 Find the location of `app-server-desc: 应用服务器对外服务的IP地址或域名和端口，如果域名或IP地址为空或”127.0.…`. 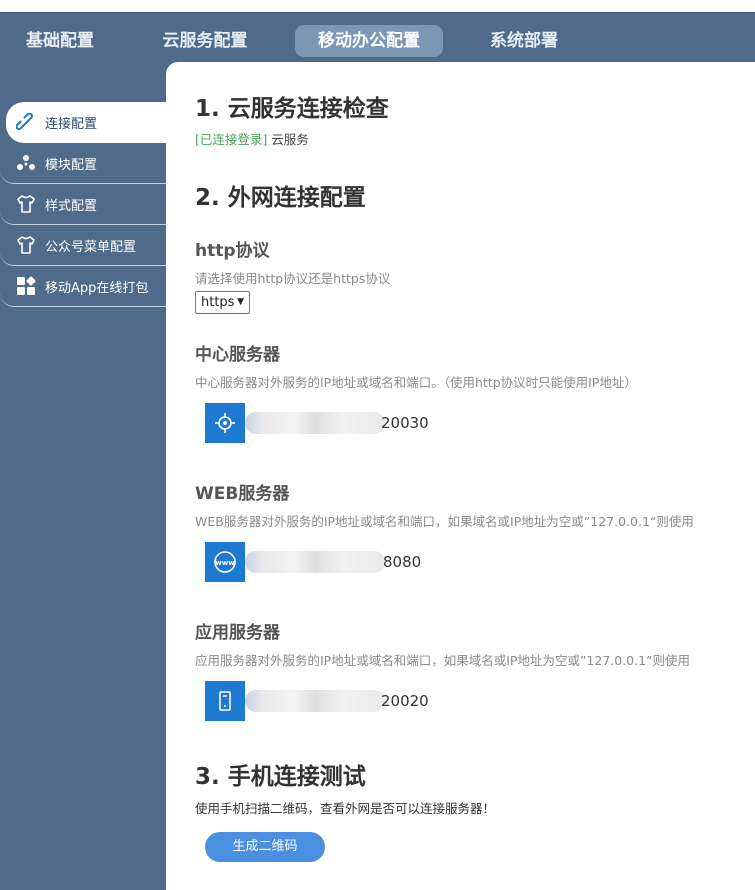

app-server-desc: 应用服务器对外服务的IP地址或域名和端口，如果域名或IP地址为空或”127.0.… is located at coordinates (443, 660).